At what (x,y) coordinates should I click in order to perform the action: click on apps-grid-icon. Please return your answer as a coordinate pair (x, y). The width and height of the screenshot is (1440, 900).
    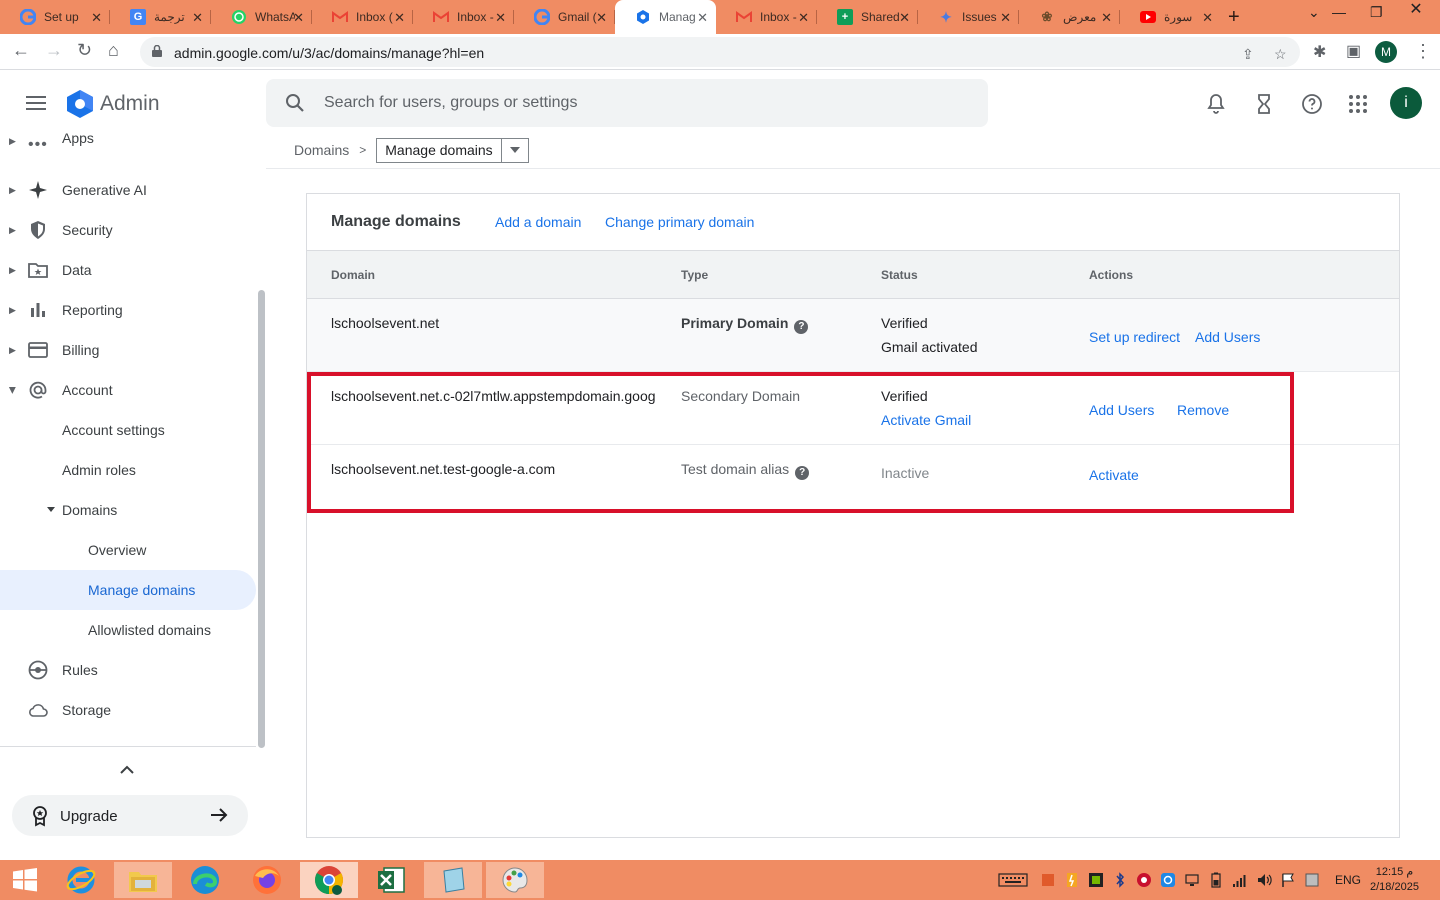
    Looking at the image, I should click on (1358, 104).